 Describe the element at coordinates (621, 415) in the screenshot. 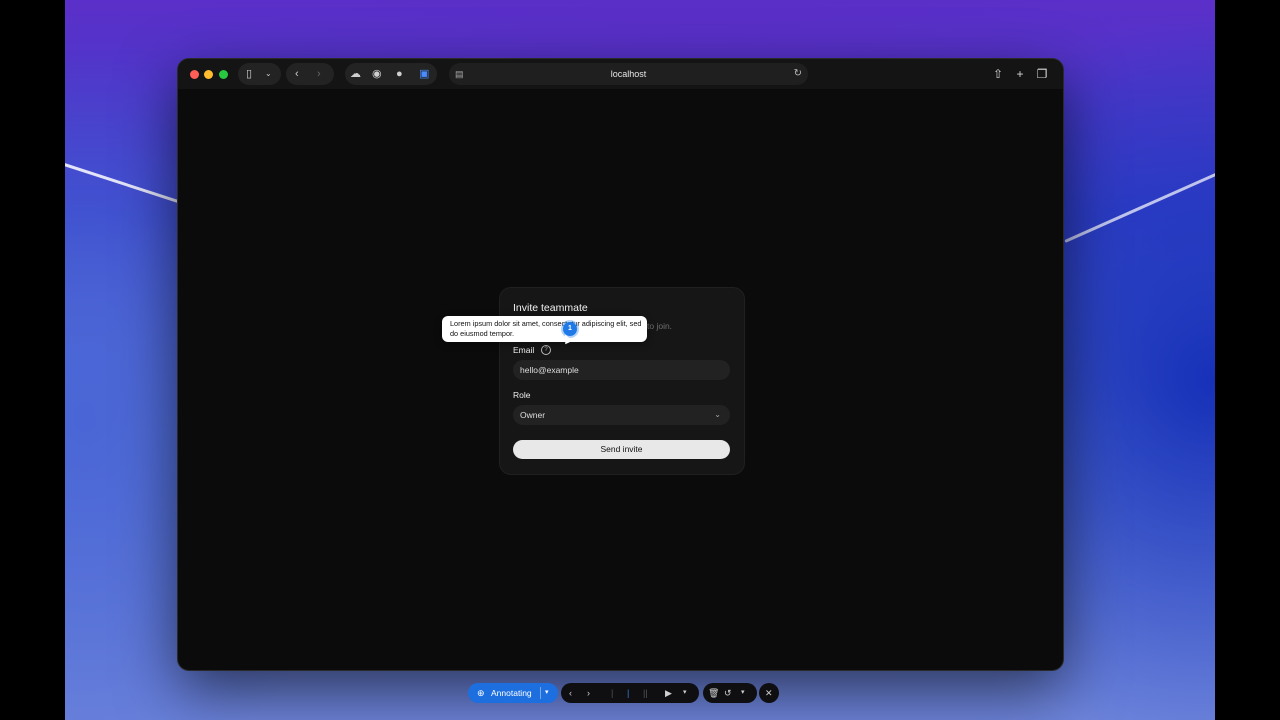

I see `role-select: Owner ⌄` at that location.